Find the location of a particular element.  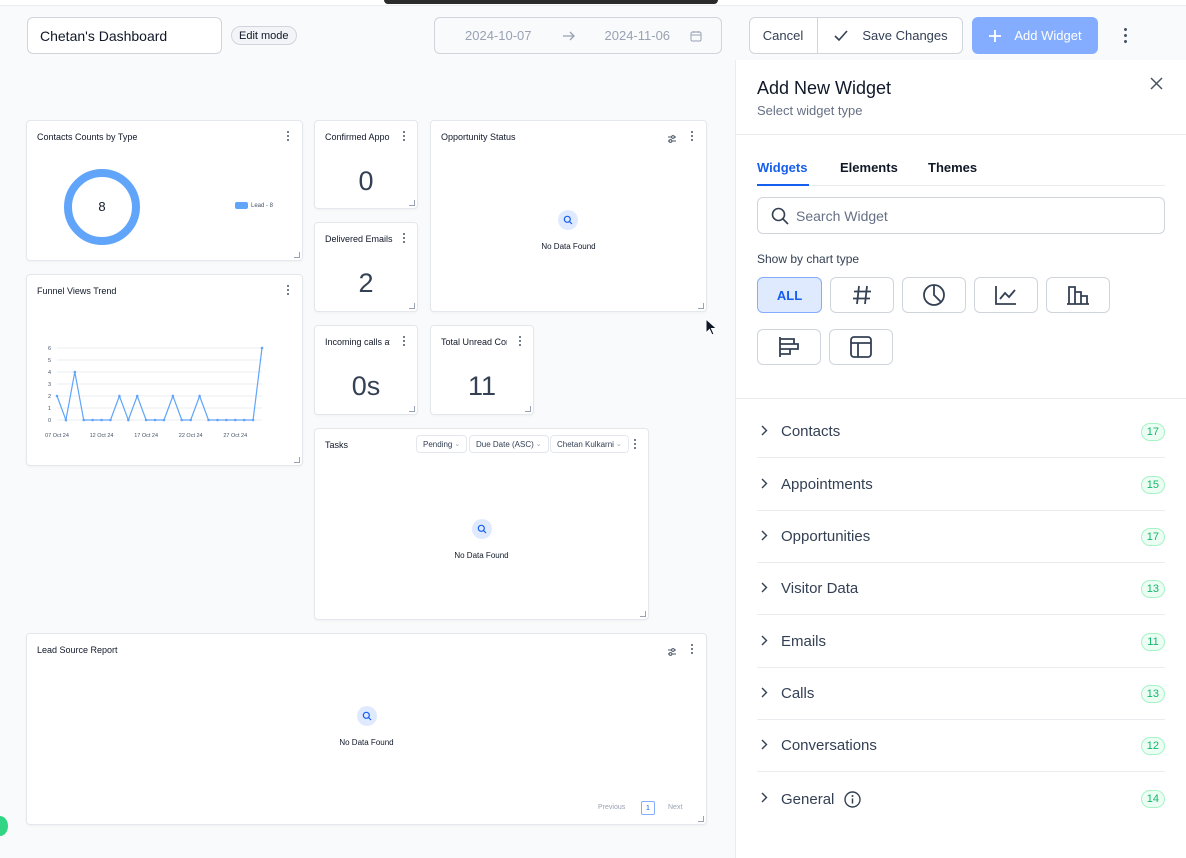

x-tick-label: 22 Oct 24 is located at coordinates (191, 436).